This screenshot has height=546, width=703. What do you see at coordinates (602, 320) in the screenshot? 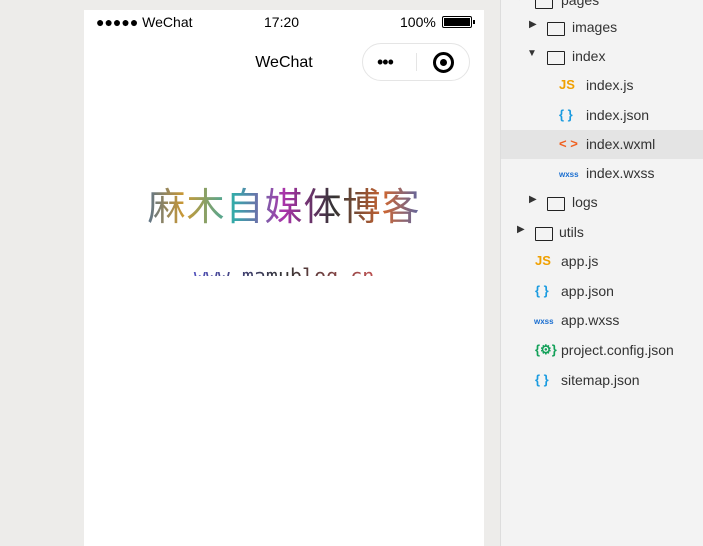
I see `tree-item-app-wxss: wxss app.wxss` at bounding box center [602, 320].